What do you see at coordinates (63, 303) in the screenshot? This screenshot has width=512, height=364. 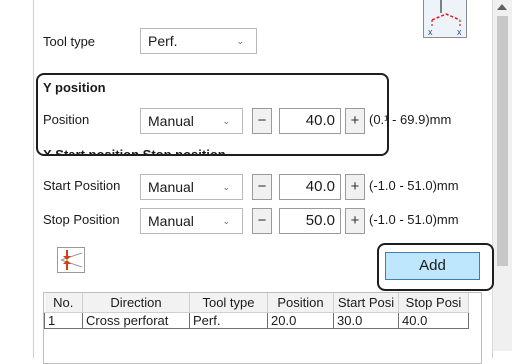 I see `column-header-no: No.` at bounding box center [63, 303].